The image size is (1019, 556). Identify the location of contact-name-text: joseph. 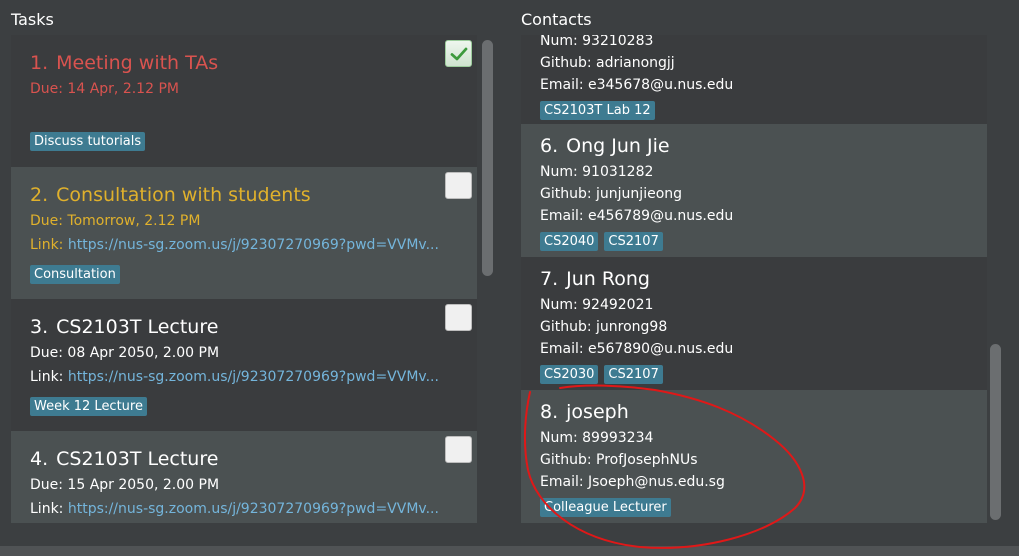
(597, 412).